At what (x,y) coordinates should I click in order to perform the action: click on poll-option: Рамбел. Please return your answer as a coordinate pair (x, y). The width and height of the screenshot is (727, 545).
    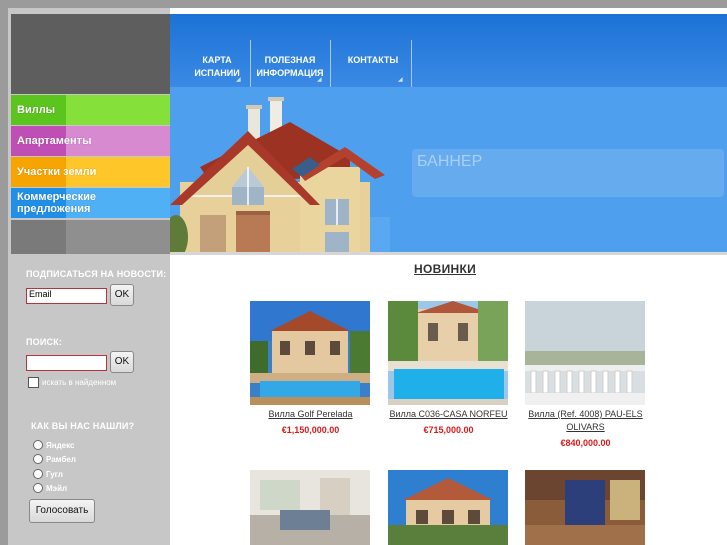
    Looking at the image, I should click on (54, 459).